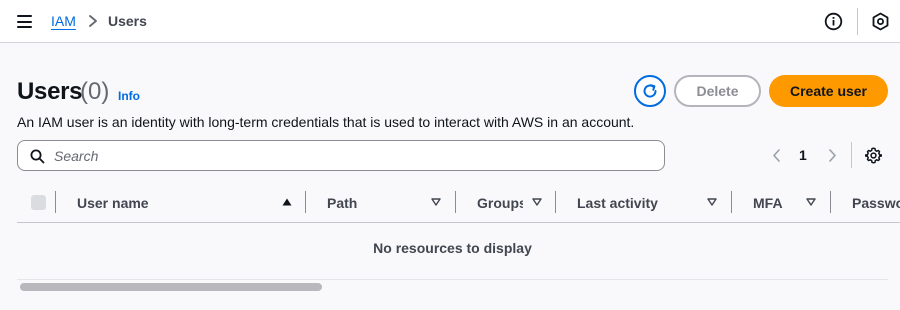  Describe the element at coordinates (342, 203) in the screenshot. I see `column-header-path: Path` at that location.